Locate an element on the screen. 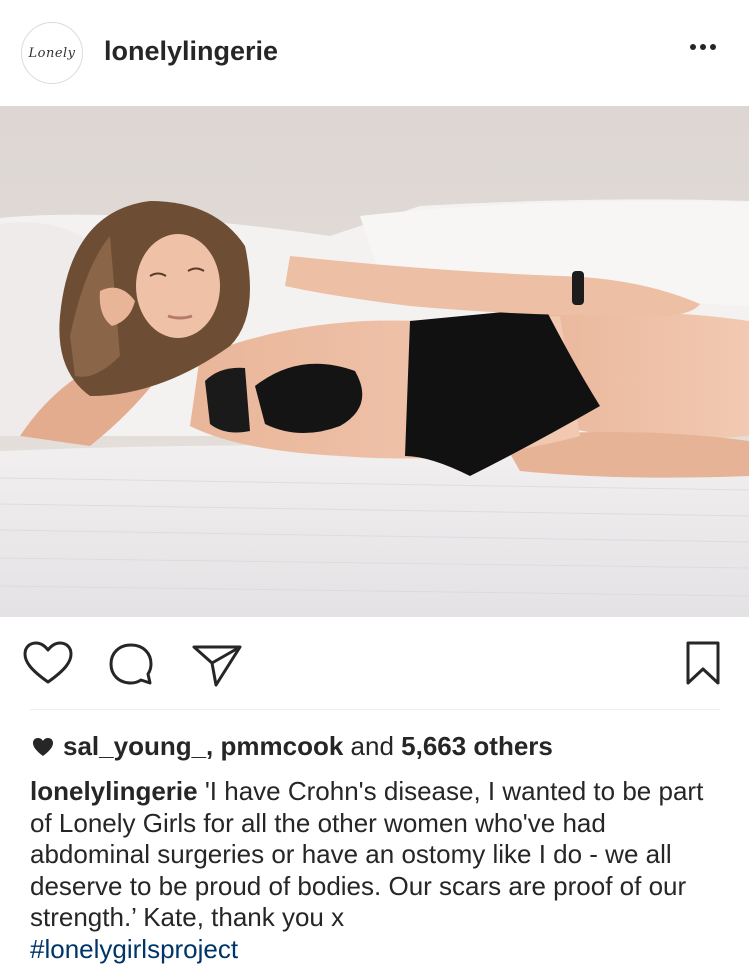 This screenshot has height=976, width=749. avatar-logo-text: Lonely is located at coordinates (52, 53).